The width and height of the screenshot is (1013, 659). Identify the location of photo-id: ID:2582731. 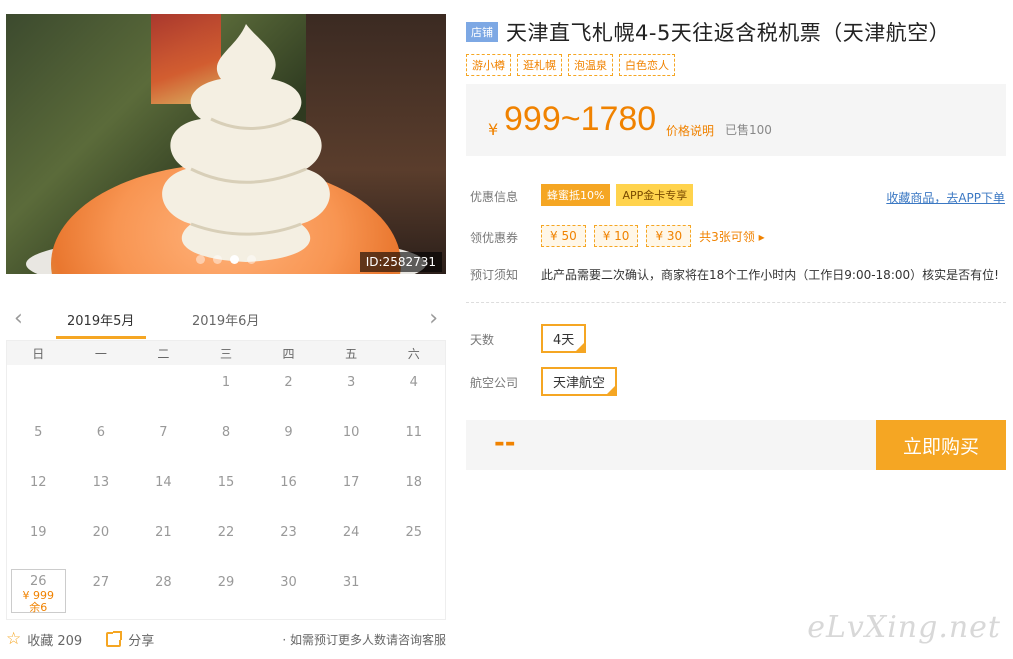
(400, 262).